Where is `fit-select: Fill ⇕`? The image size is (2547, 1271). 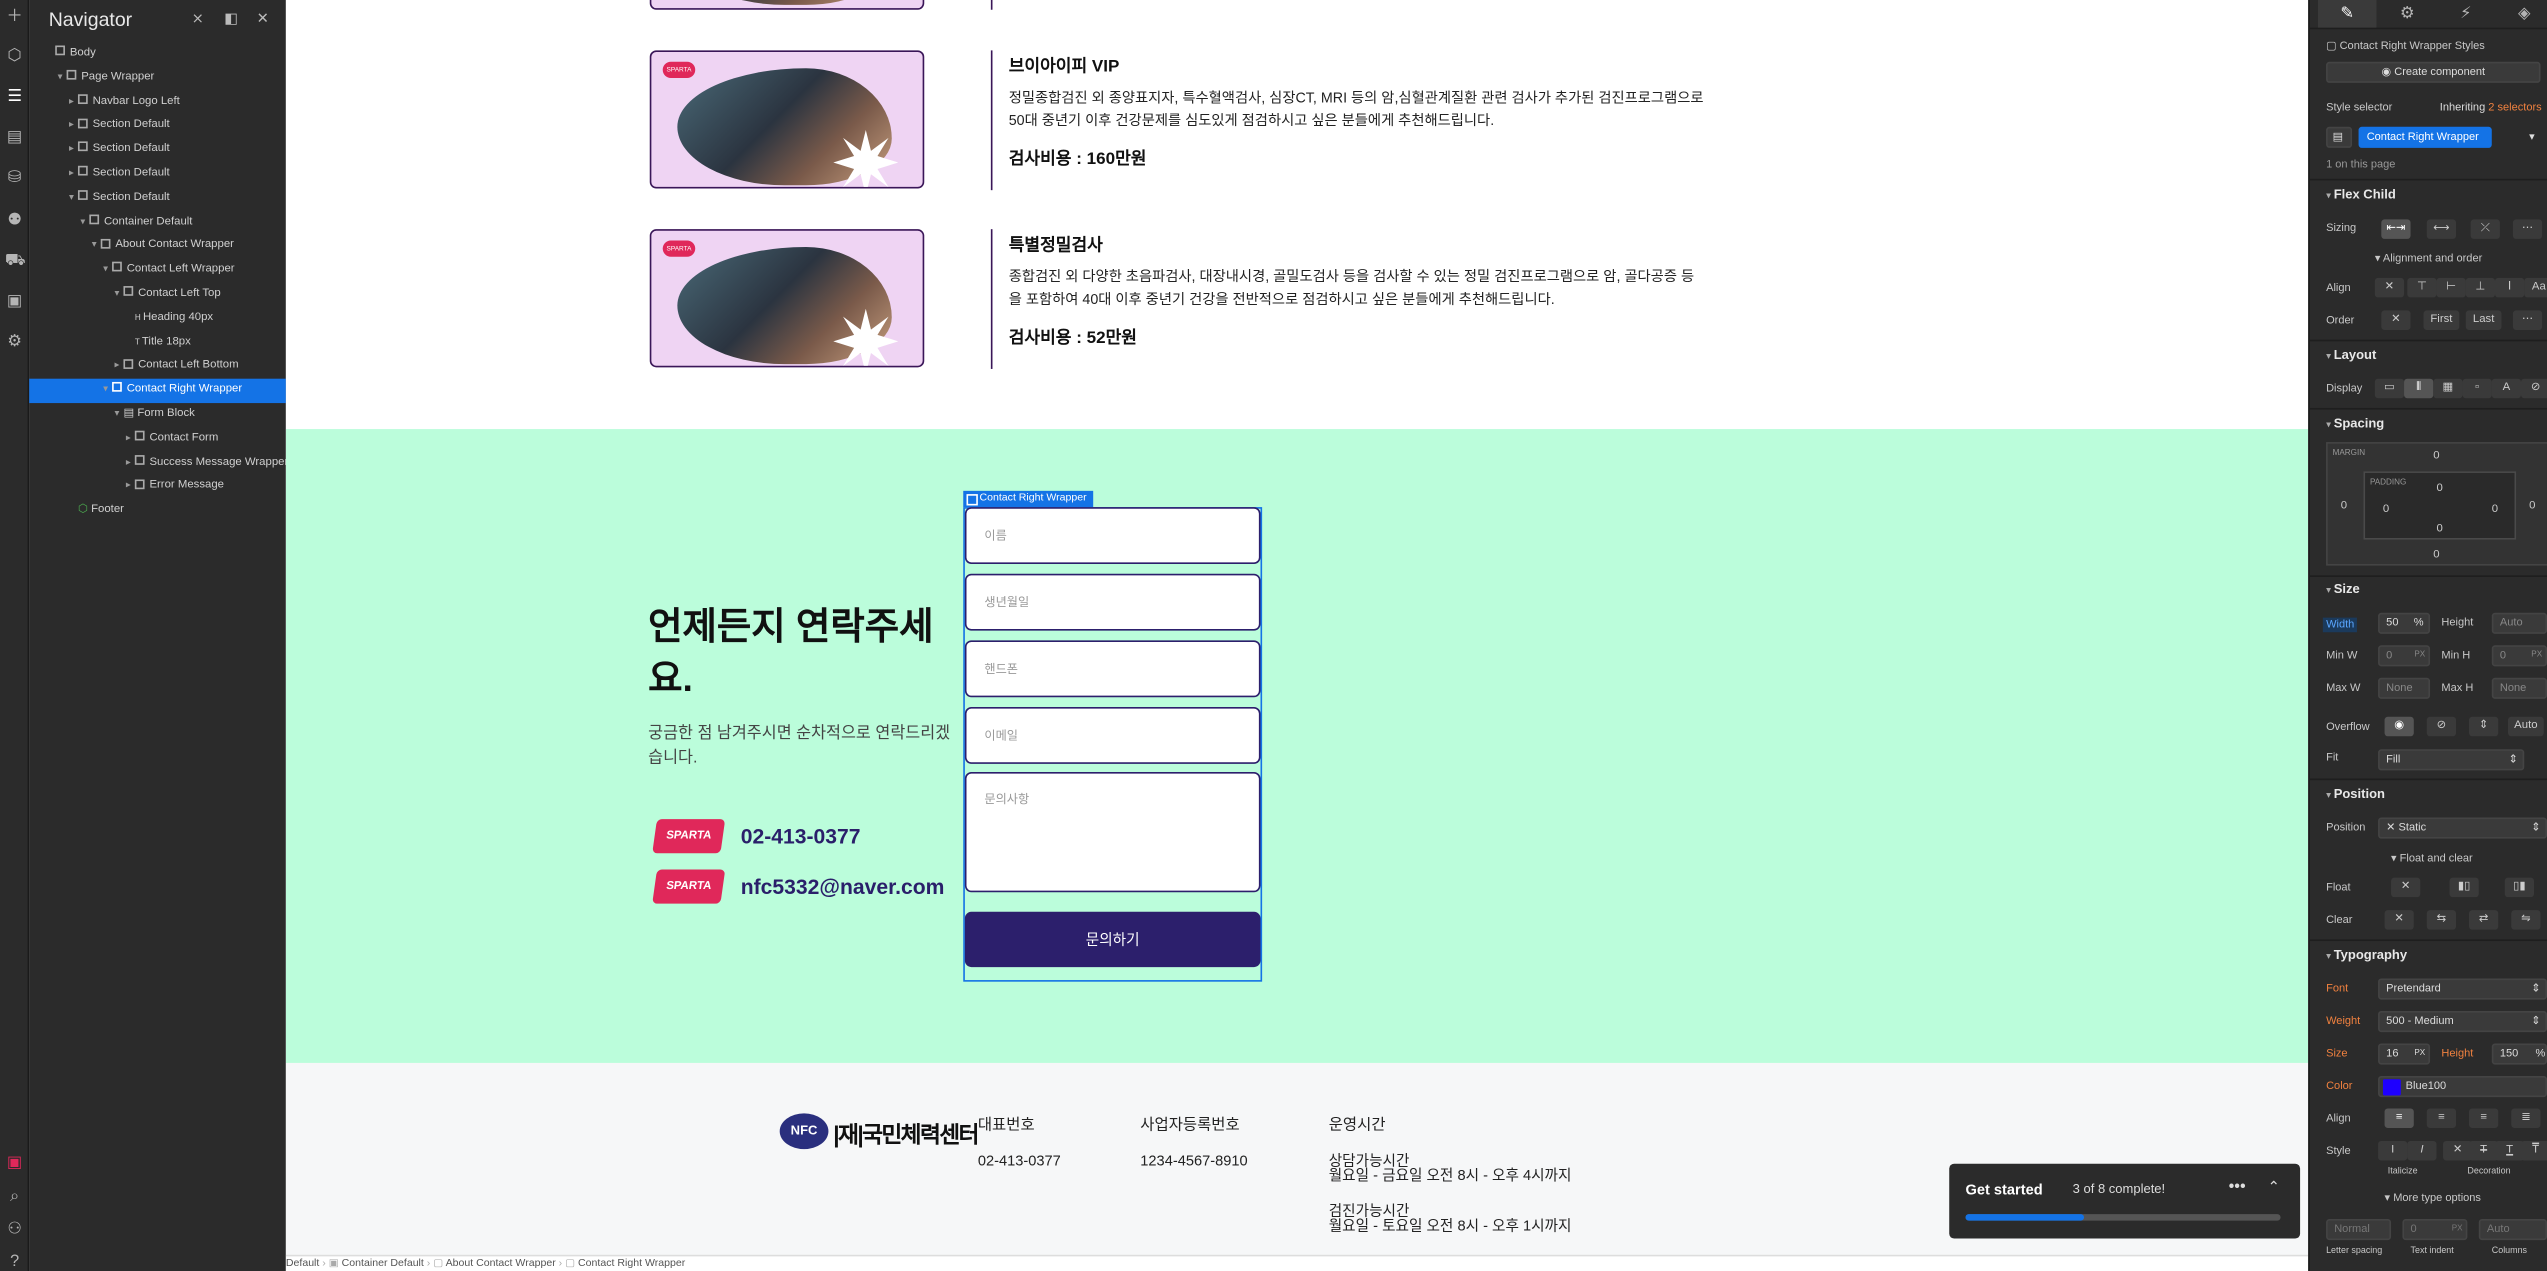
fit-select: Fill ⇕ is located at coordinates (2451, 760).